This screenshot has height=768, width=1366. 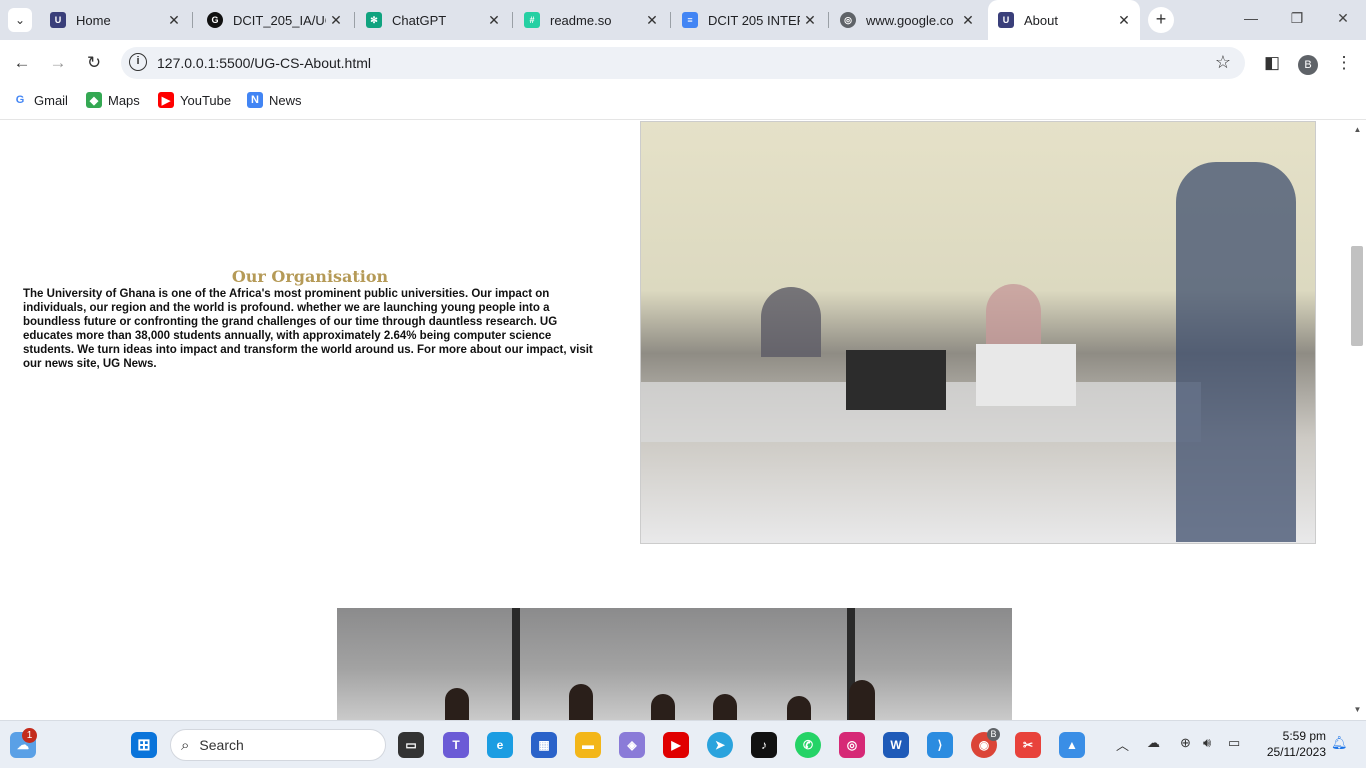 What do you see at coordinates (940, 745) in the screenshot?
I see `vscode-icon: ⟩` at bounding box center [940, 745].